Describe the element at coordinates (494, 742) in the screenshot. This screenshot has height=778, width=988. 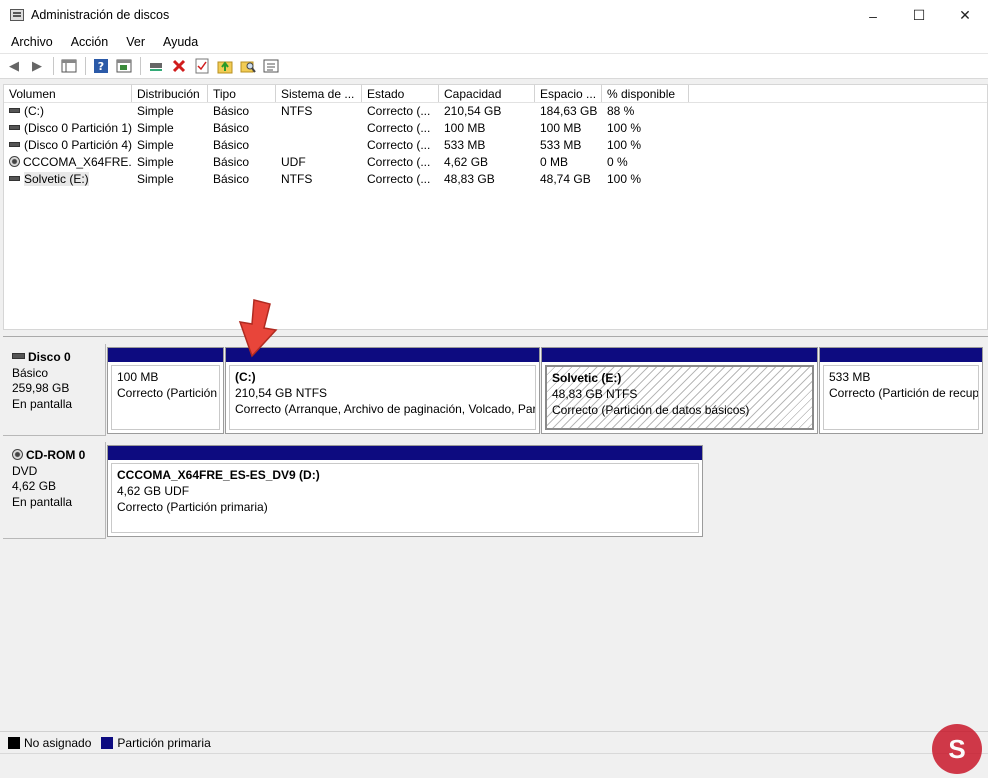
I see `legend: No asignado Partición primaria` at that location.